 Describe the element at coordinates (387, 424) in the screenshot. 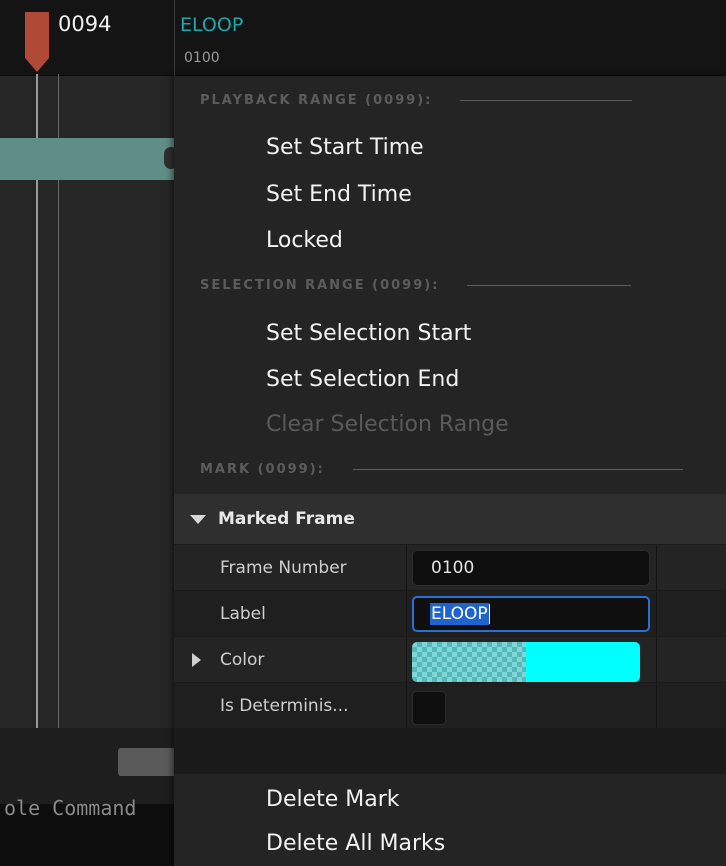

I see `clear-selection-range-item: Clear Selection Range` at that location.